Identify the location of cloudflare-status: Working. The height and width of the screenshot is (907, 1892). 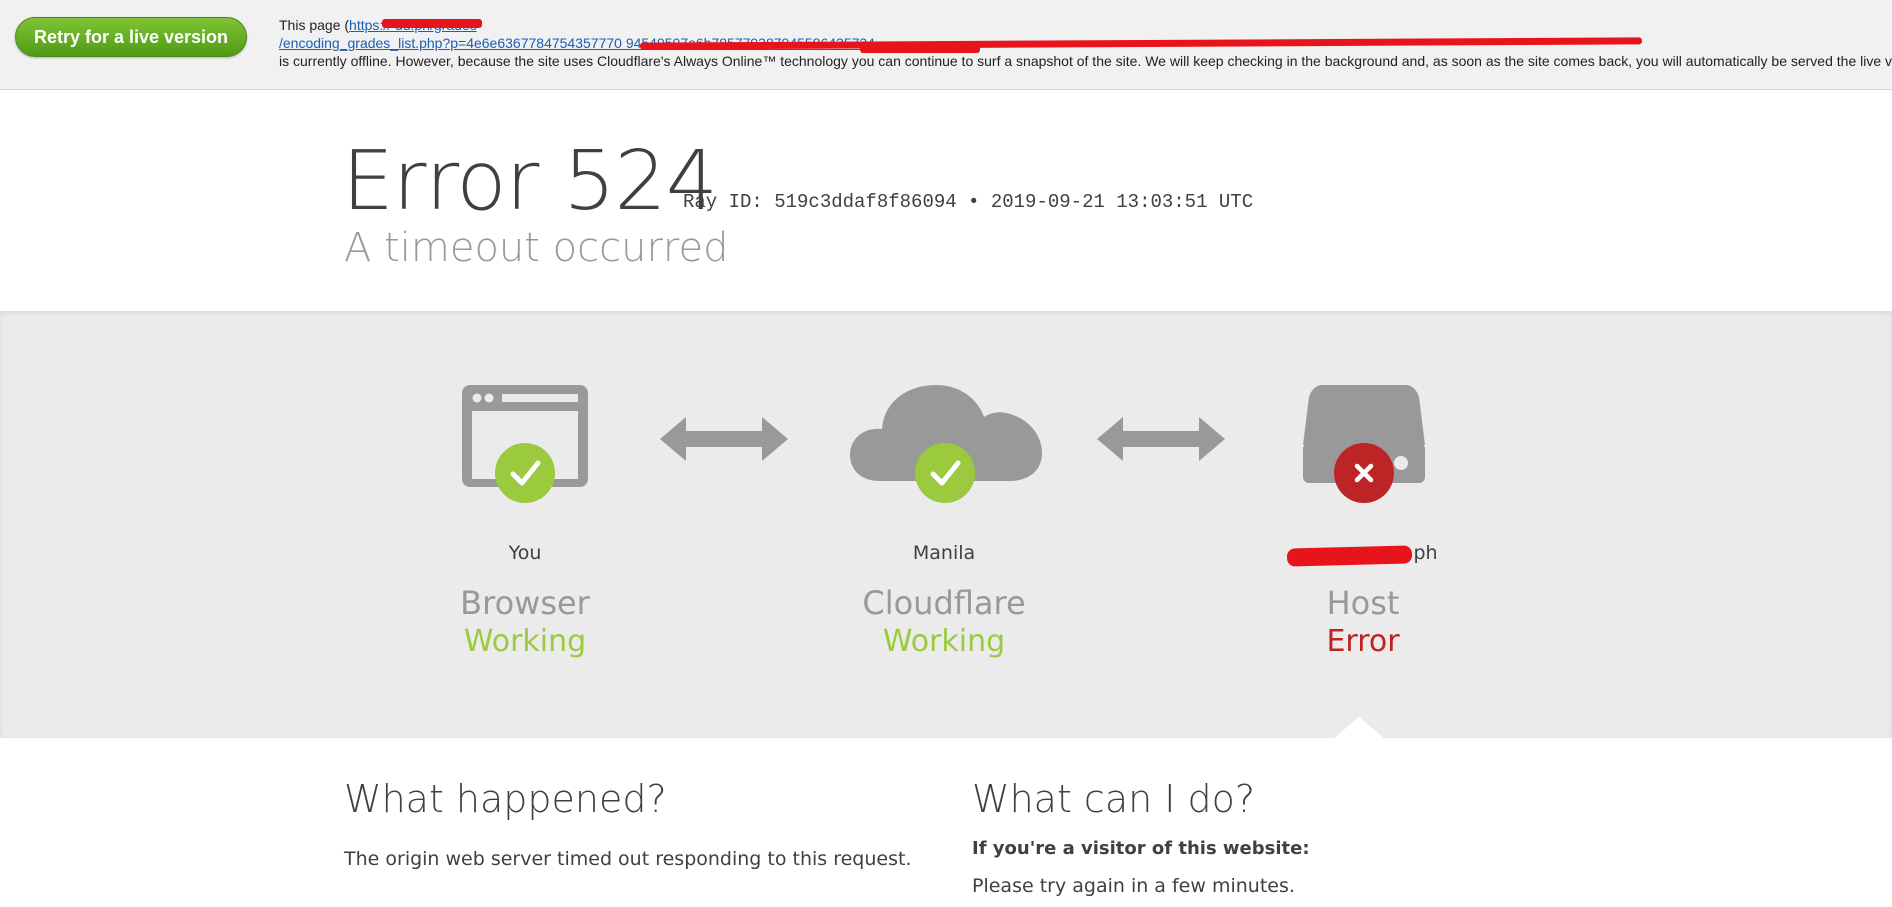
(944, 641).